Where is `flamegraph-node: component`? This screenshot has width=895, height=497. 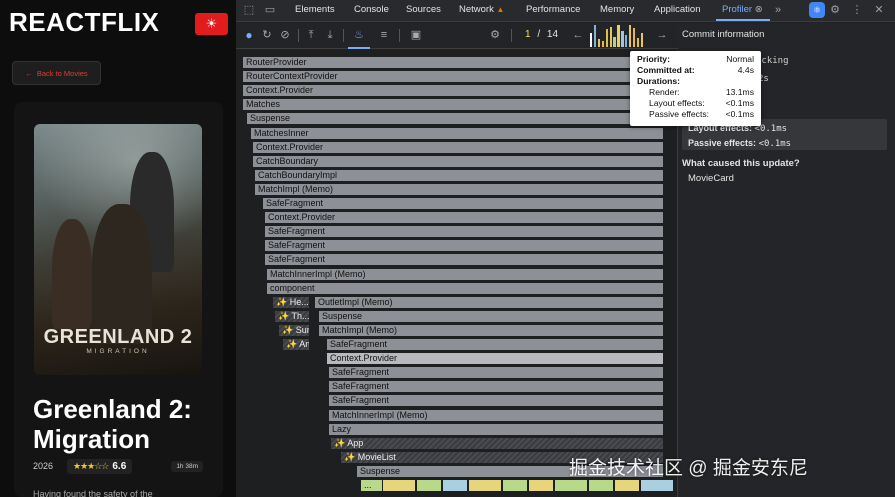
flamegraph-node: component is located at coordinates (465, 288).